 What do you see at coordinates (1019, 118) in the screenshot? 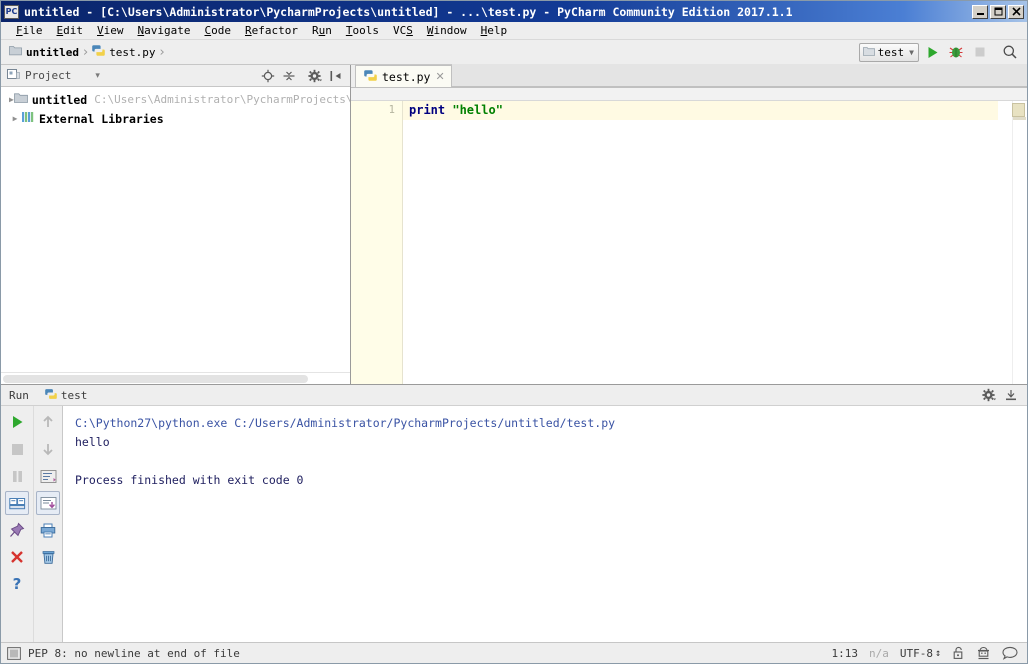
I see `analysis-marker-stripe` at bounding box center [1019, 118].